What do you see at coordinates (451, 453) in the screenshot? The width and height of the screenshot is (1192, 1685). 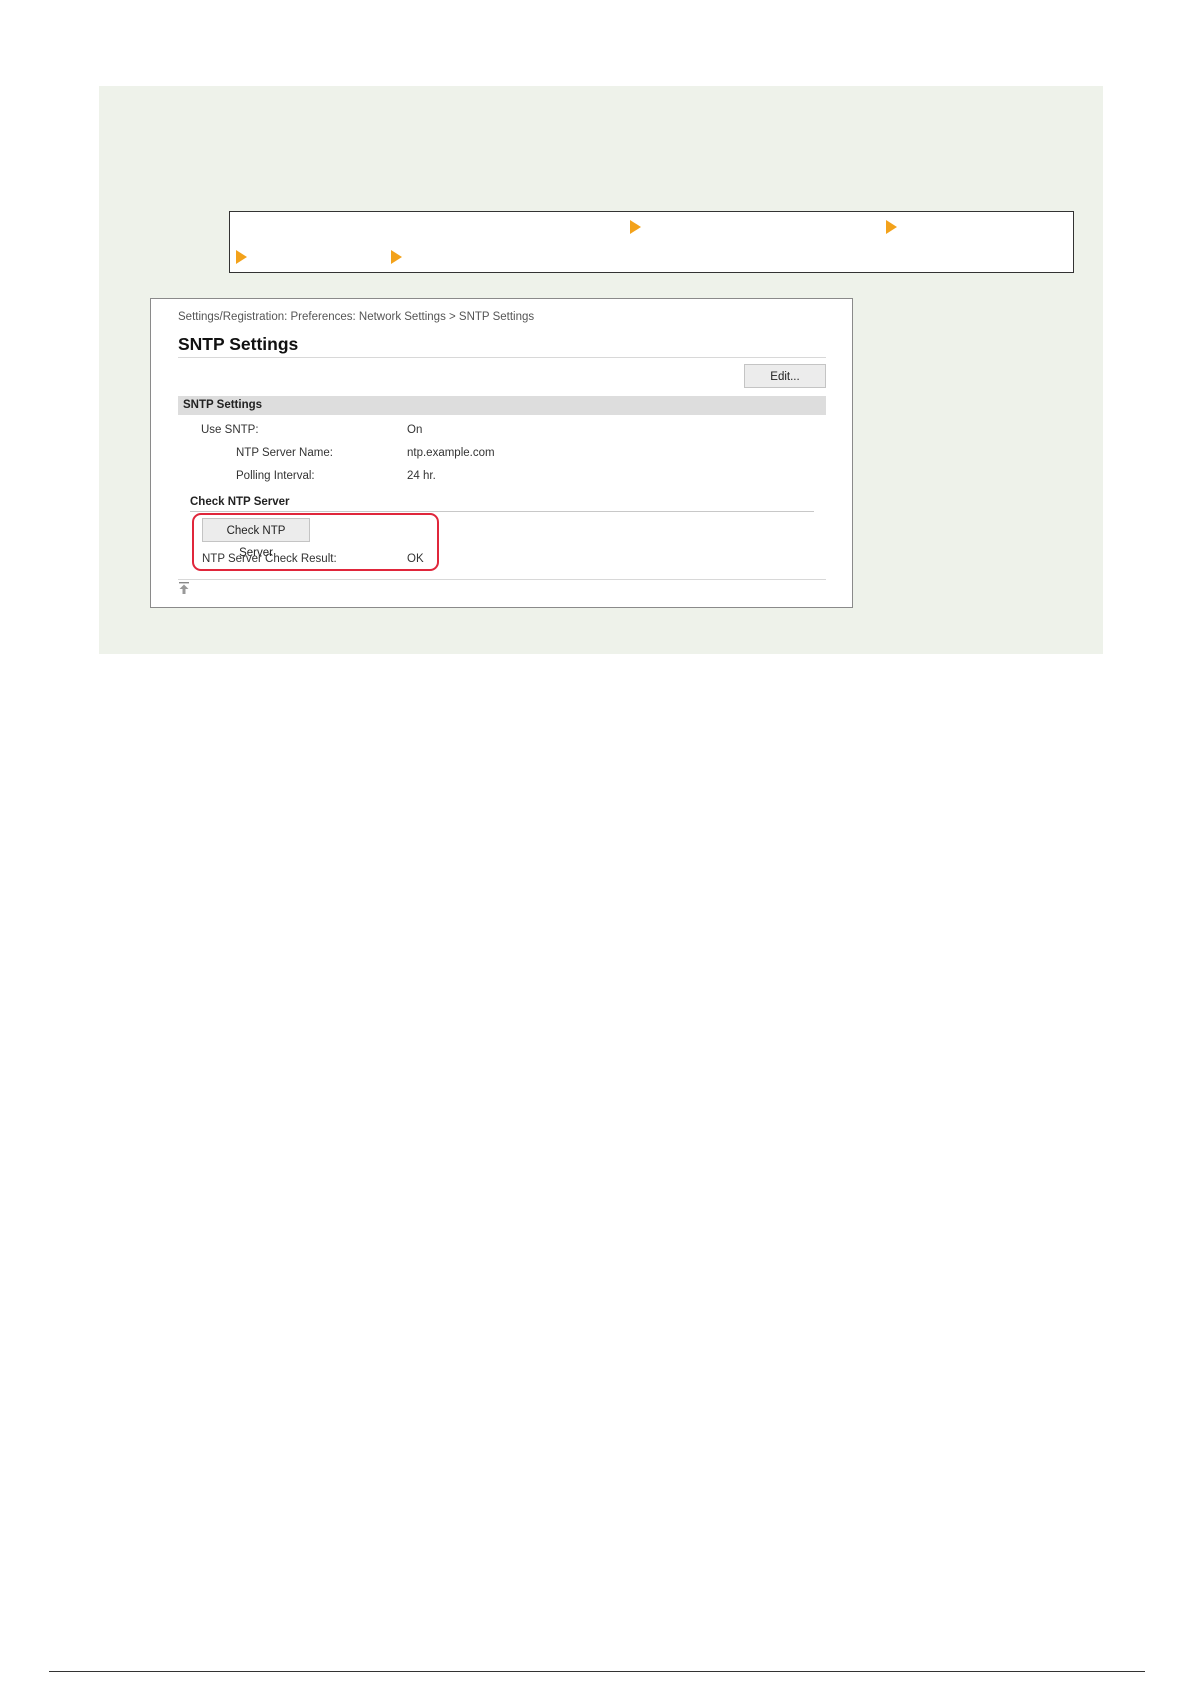 I see `ntp-server-name-value: ntp.example.com` at bounding box center [451, 453].